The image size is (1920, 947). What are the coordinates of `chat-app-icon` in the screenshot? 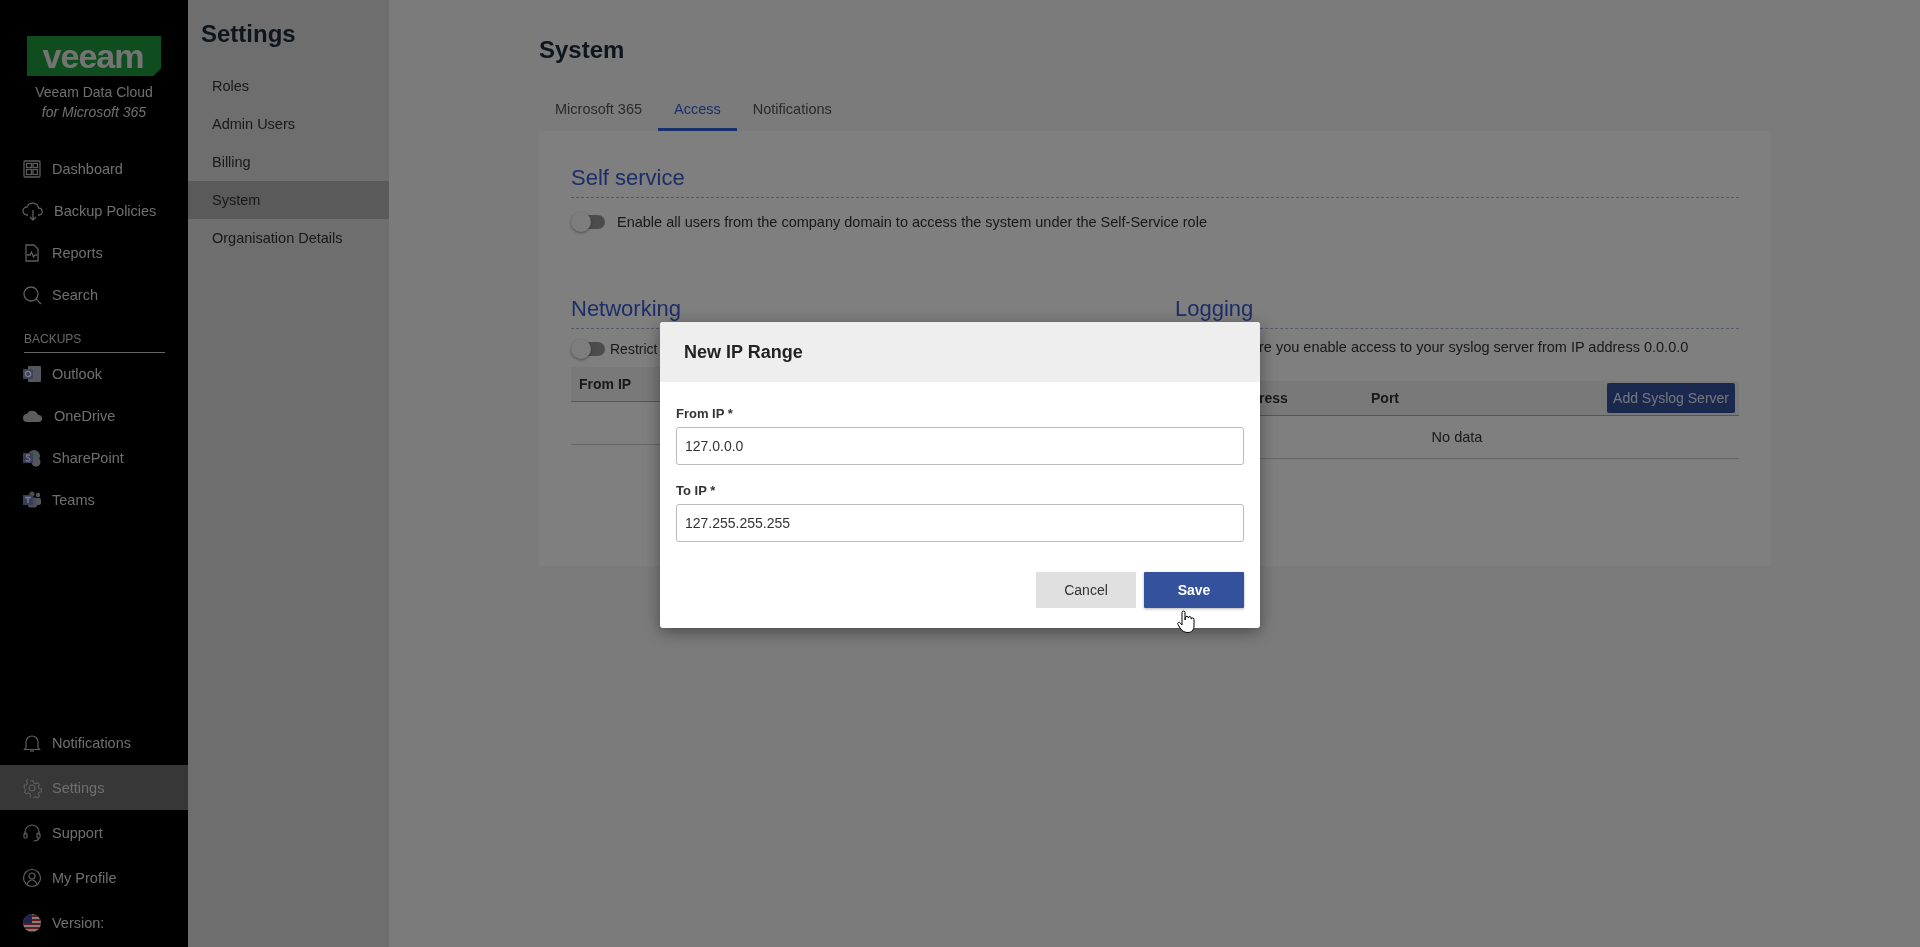 It's located at (32, 500).